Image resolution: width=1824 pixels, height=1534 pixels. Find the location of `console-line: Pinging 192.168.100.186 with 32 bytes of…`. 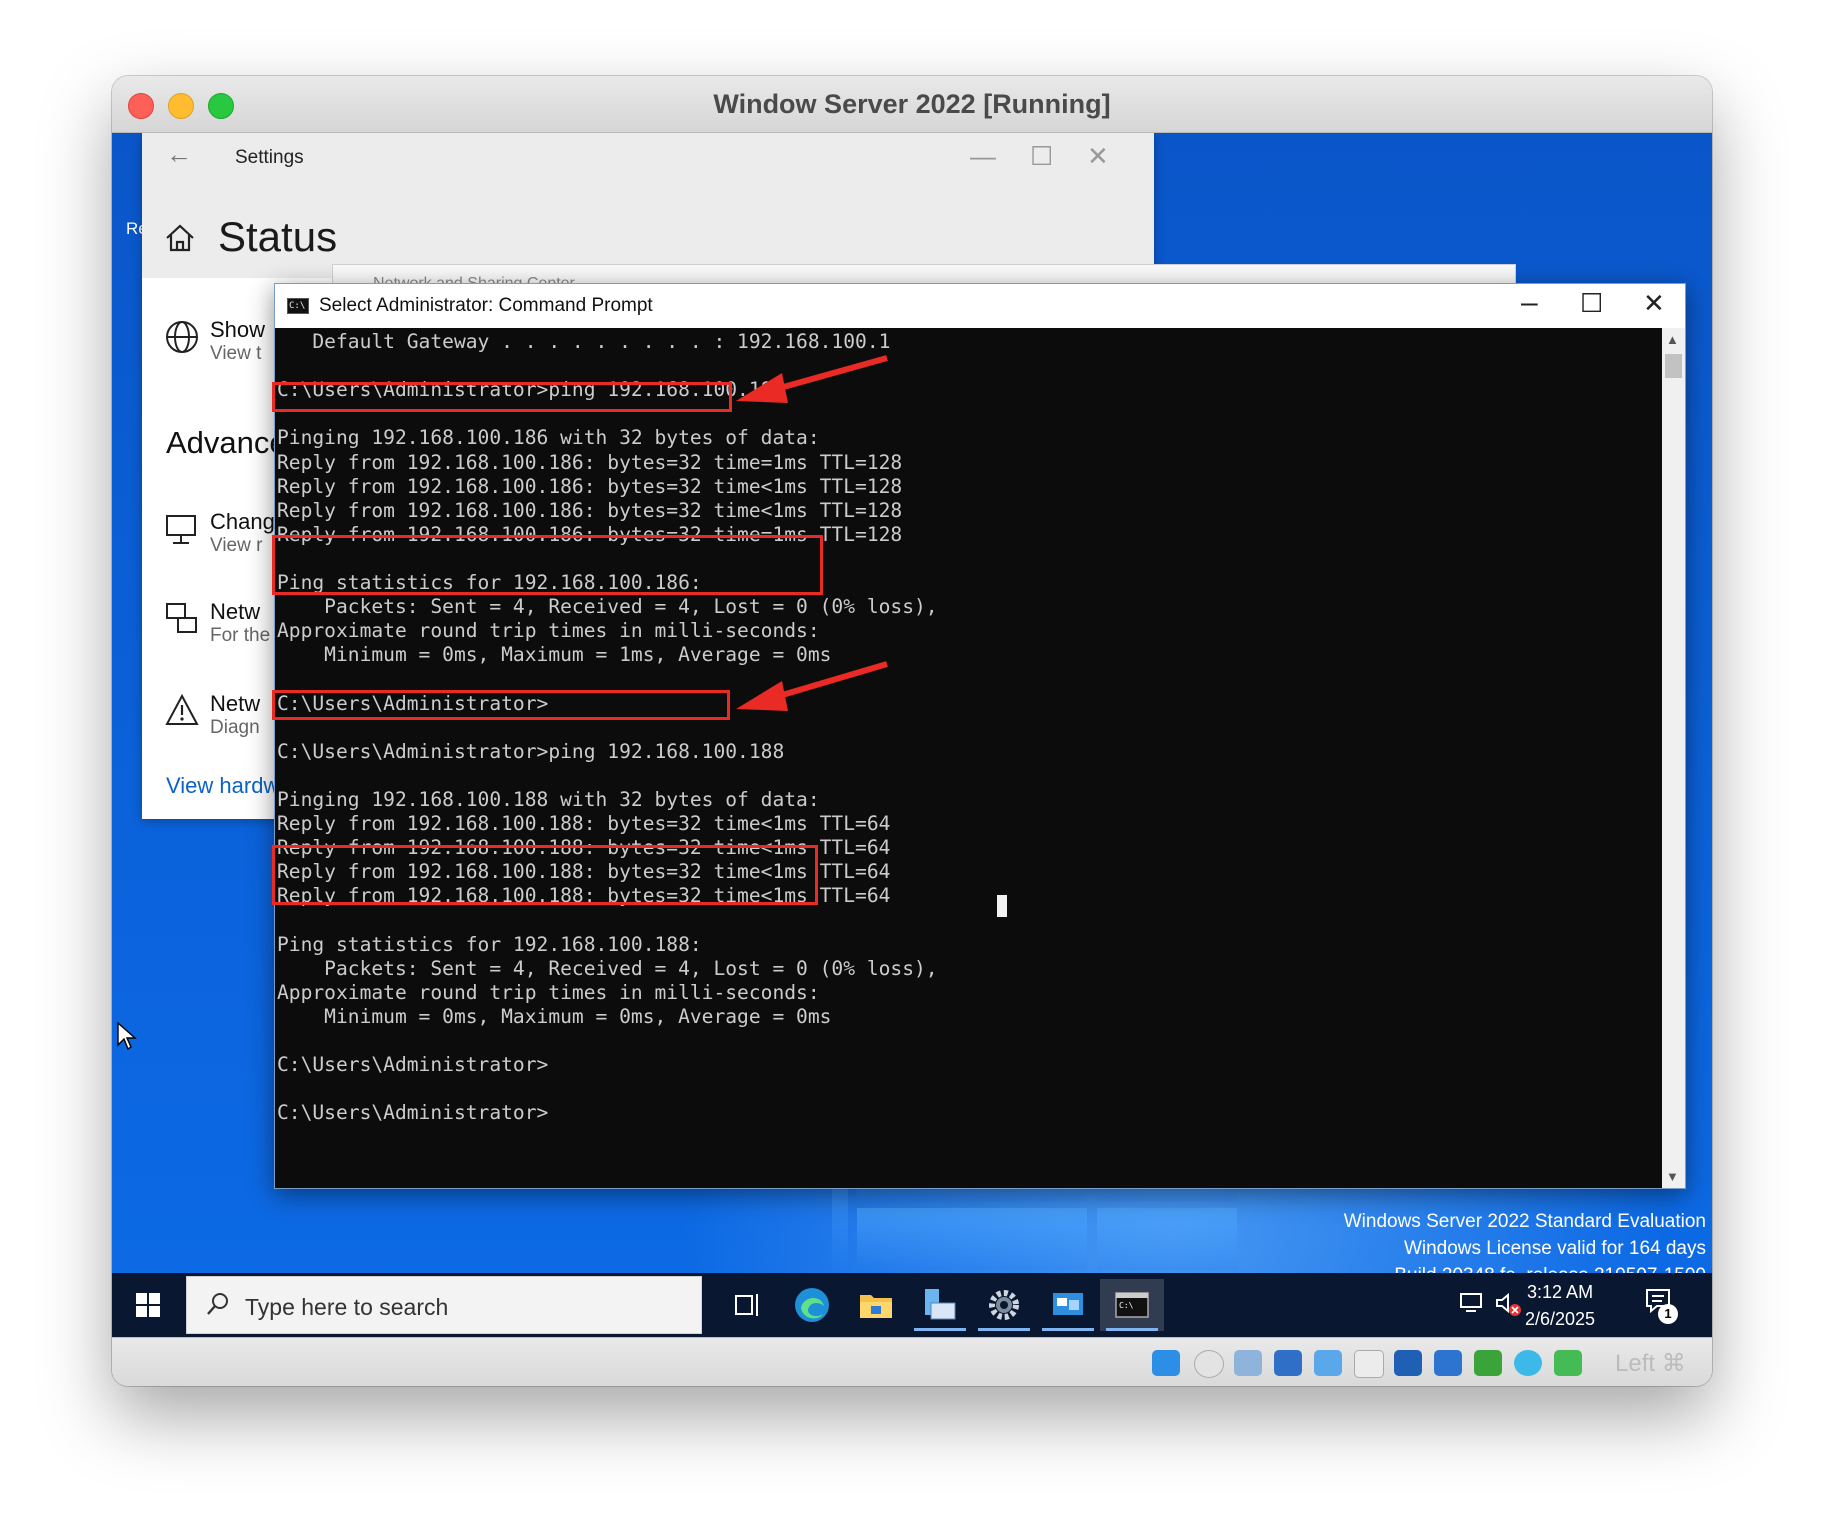

console-line: Pinging 192.168.100.186 with 32 bytes of… is located at coordinates (548, 438).